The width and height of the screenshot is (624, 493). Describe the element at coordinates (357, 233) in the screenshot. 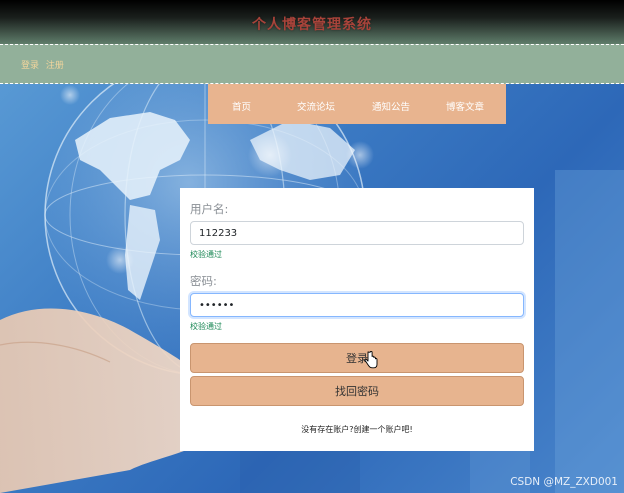

I see `username-input` at that location.